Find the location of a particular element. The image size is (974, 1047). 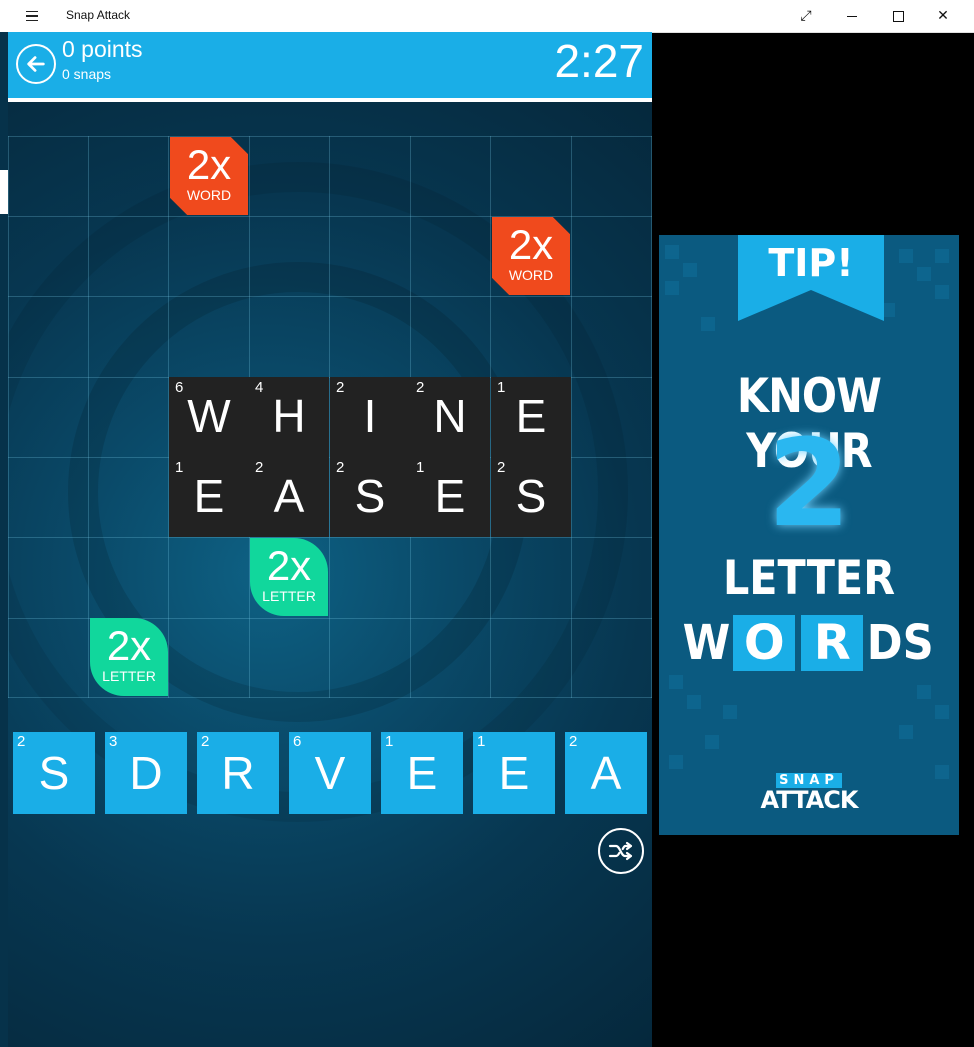

tile-letter: N is located at coordinates (450, 416).